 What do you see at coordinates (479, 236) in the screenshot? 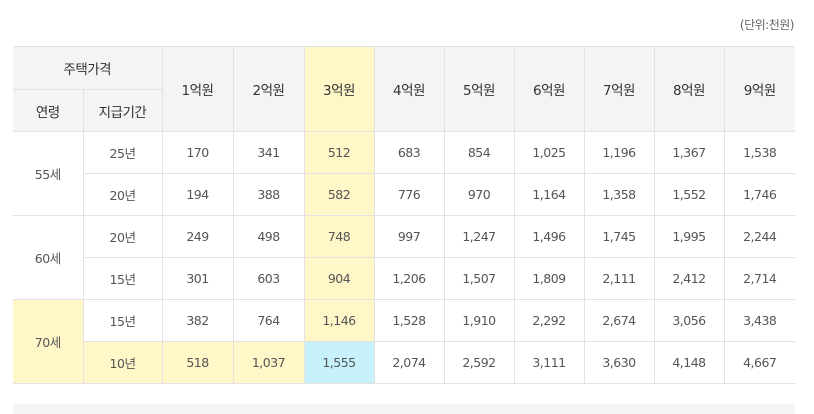
I see `value-cell: 1,247` at bounding box center [479, 236].